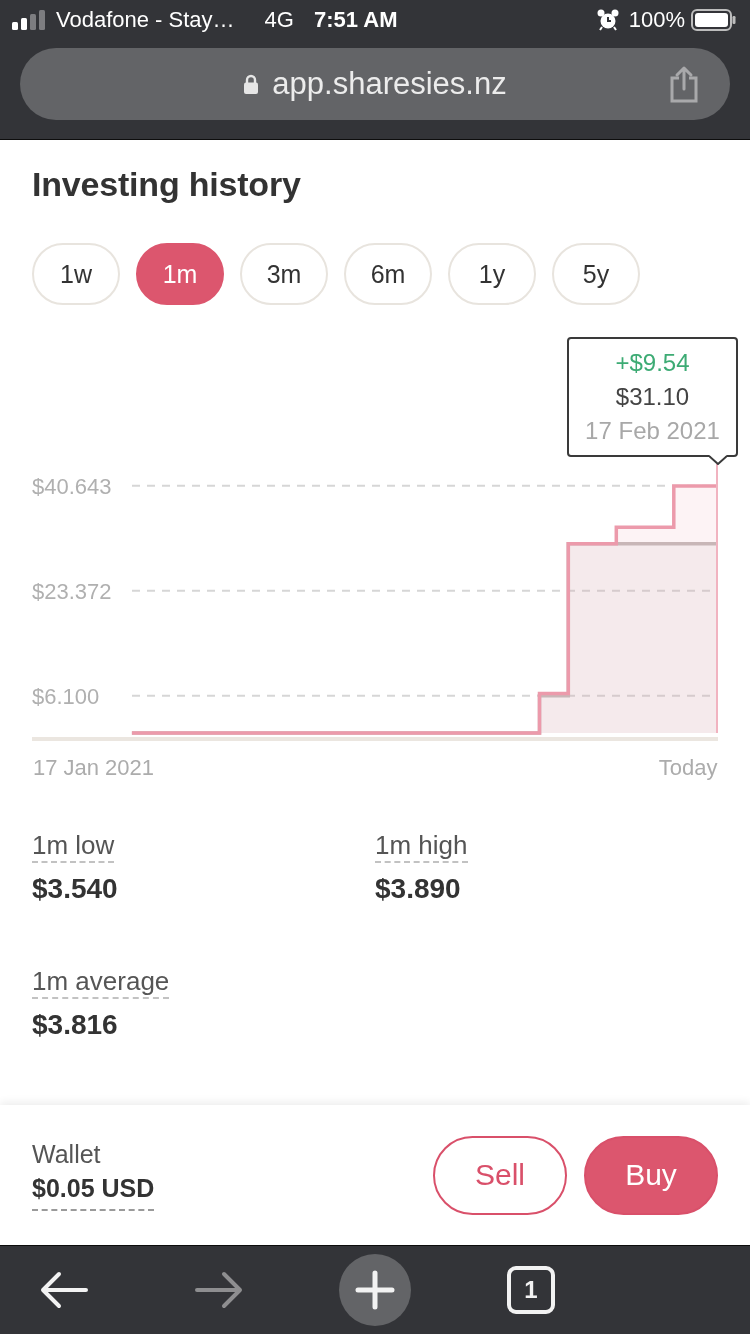 The height and width of the screenshot is (1334, 750). What do you see at coordinates (607, 20) in the screenshot?
I see `alarm-clock-icon` at bounding box center [607, 20].